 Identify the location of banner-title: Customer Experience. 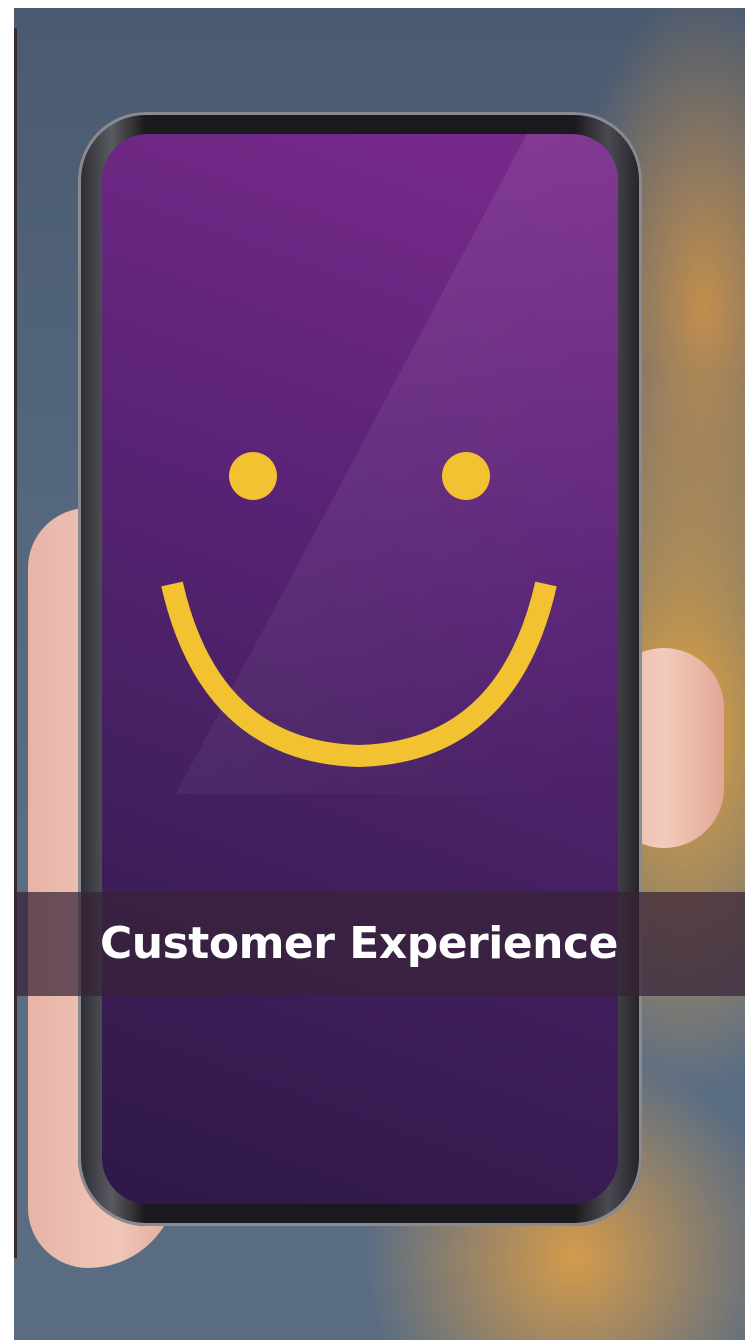
(359, 943).